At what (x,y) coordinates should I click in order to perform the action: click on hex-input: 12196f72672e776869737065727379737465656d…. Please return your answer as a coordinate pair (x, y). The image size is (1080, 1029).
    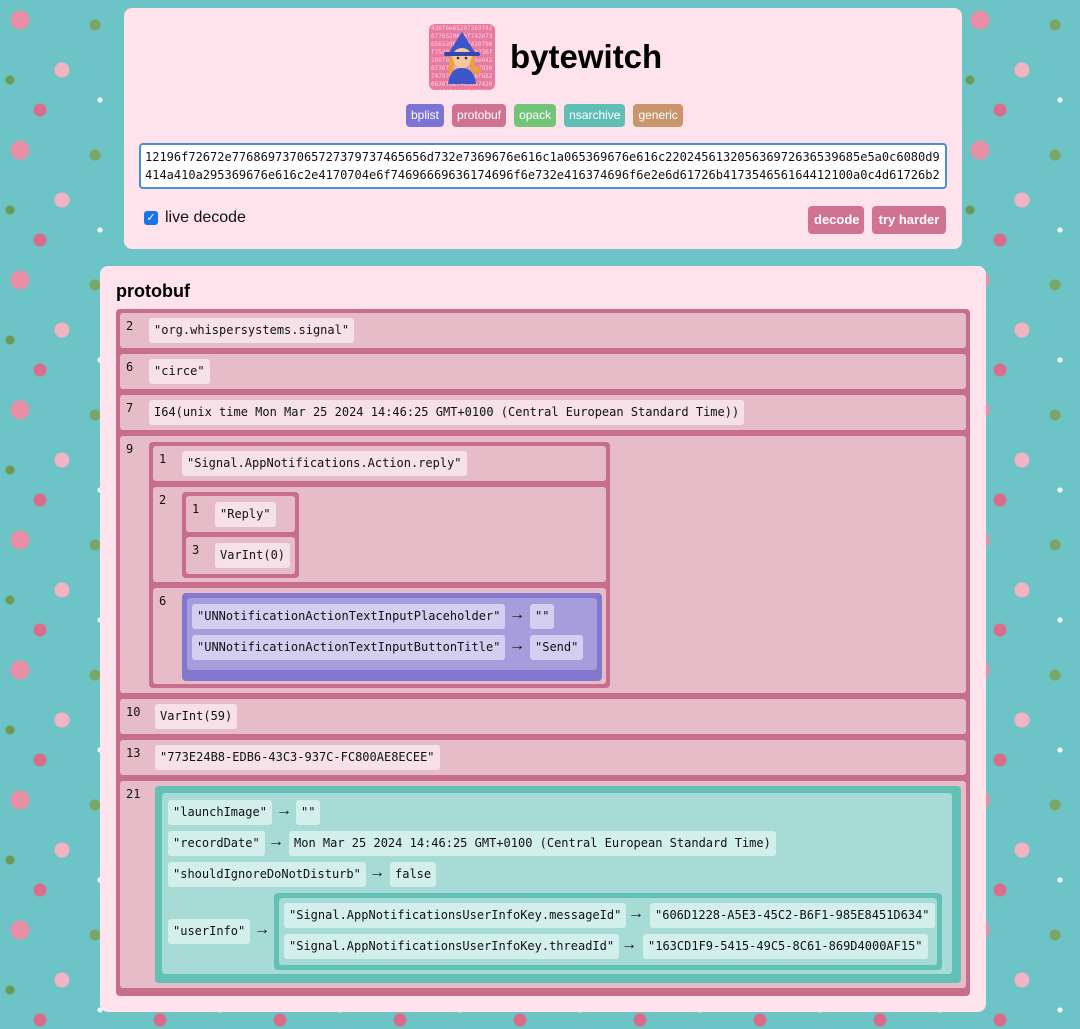
    Looking at the image, I should click on (543, 166).